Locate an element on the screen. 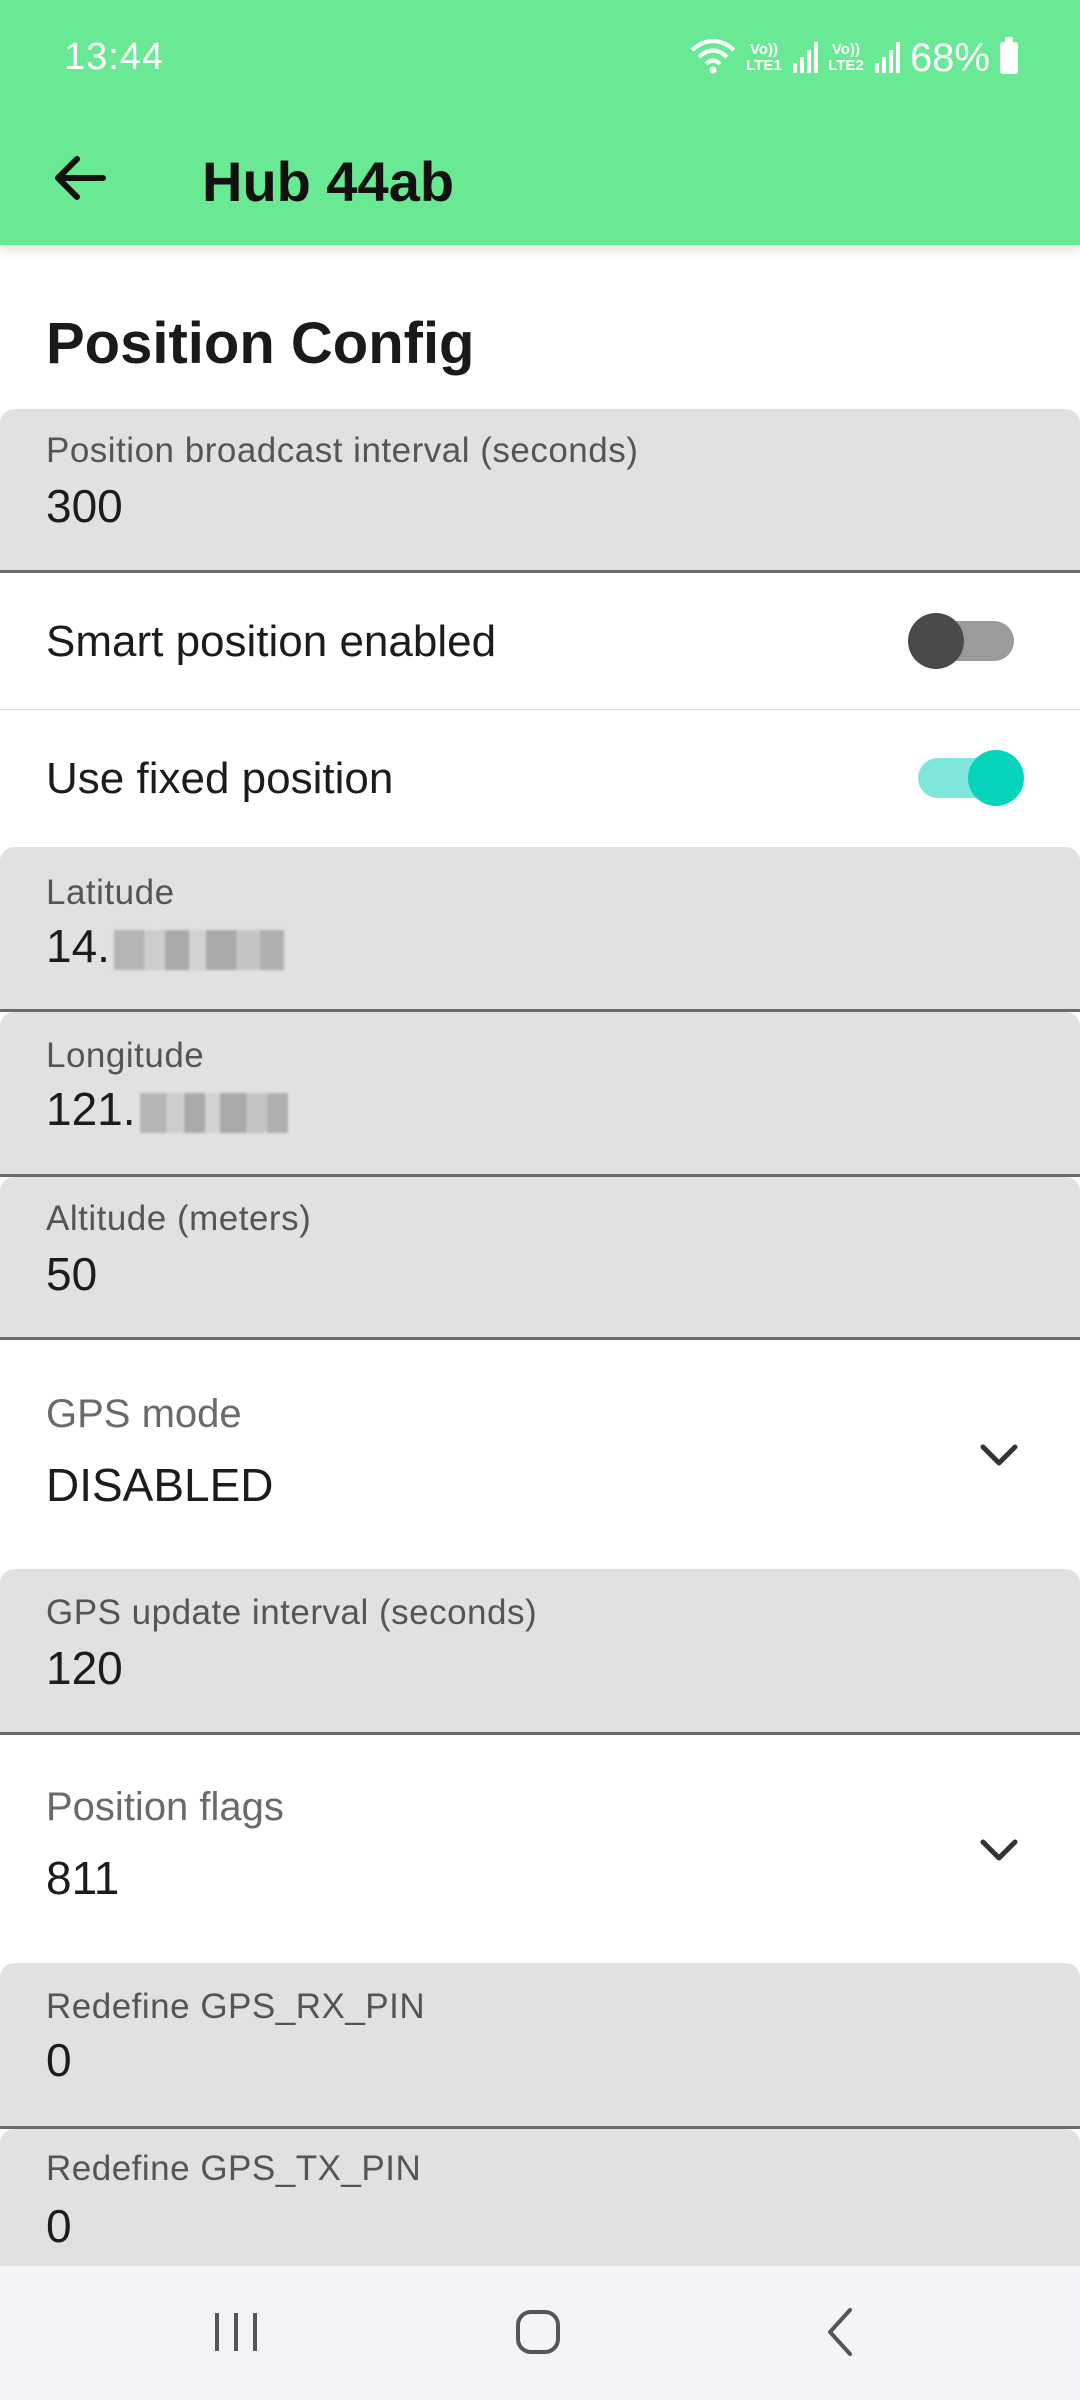  field-label: Redefine GPS_RX_PIN is located at coordinates (236, 2006).